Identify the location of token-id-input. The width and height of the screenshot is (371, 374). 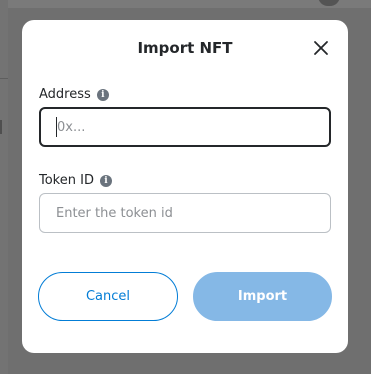
(185, 213).